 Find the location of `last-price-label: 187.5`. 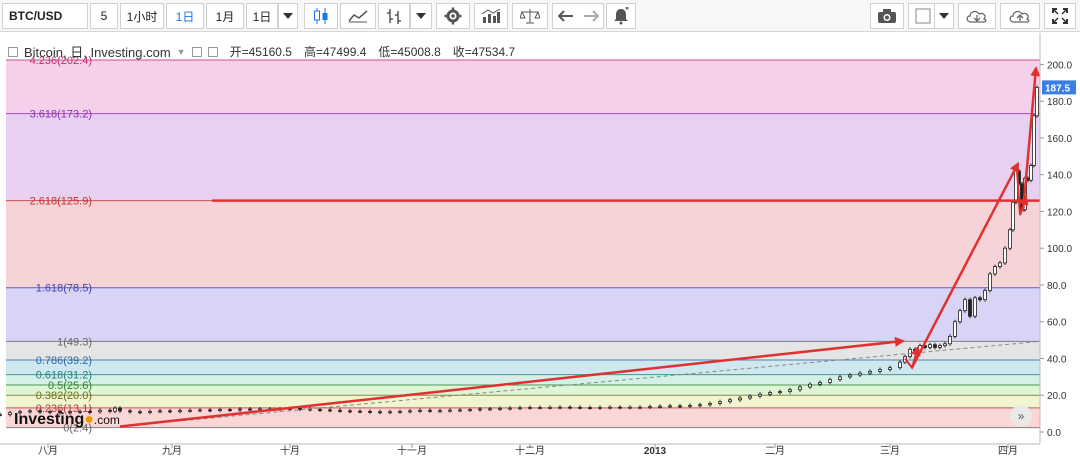

last-price-label: 187.5 is located at coordinates (1057, 88).